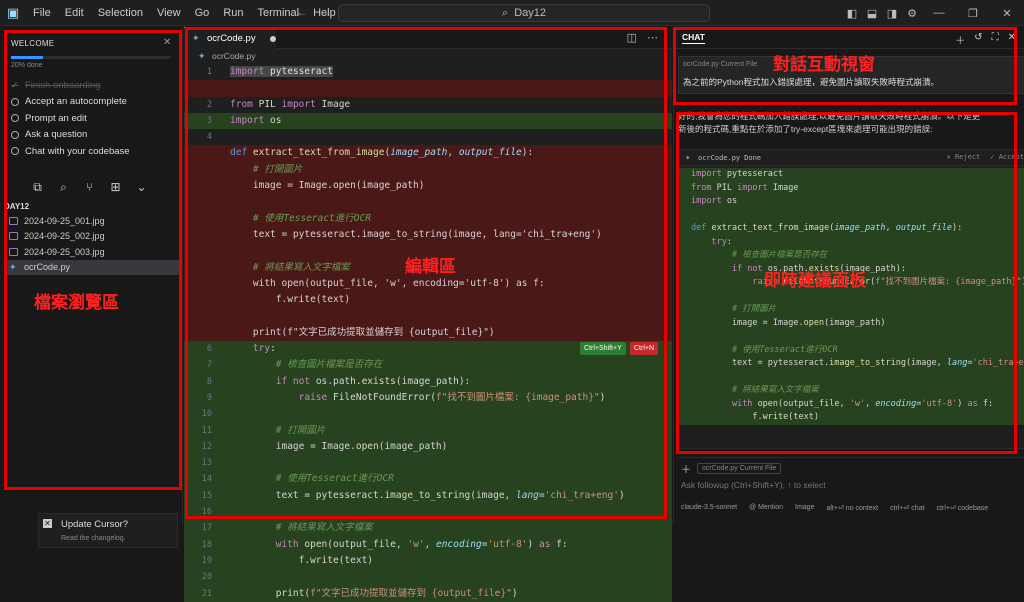 Image resolution: width=1024 pixels, height=602 pixels. Describe the element at coordinates (428, 561) in the screenshot. I see `code-line: 19 f.write(text)` at that location.